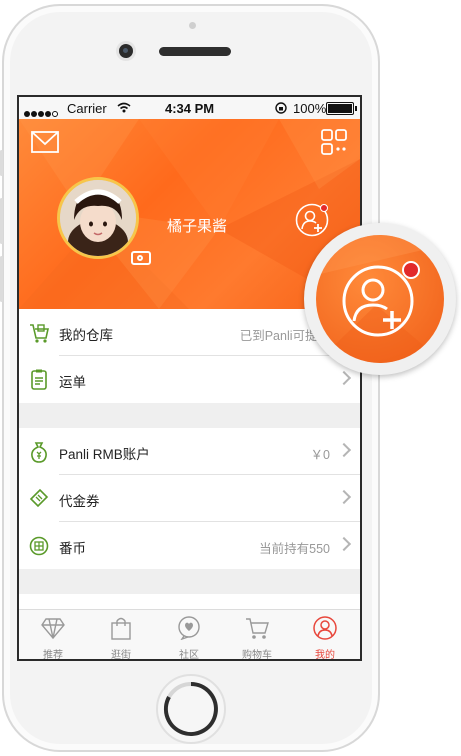  Describe the element at coordinates (189, 655) in the screenshot. I see `tab-label: 社区` at that location.